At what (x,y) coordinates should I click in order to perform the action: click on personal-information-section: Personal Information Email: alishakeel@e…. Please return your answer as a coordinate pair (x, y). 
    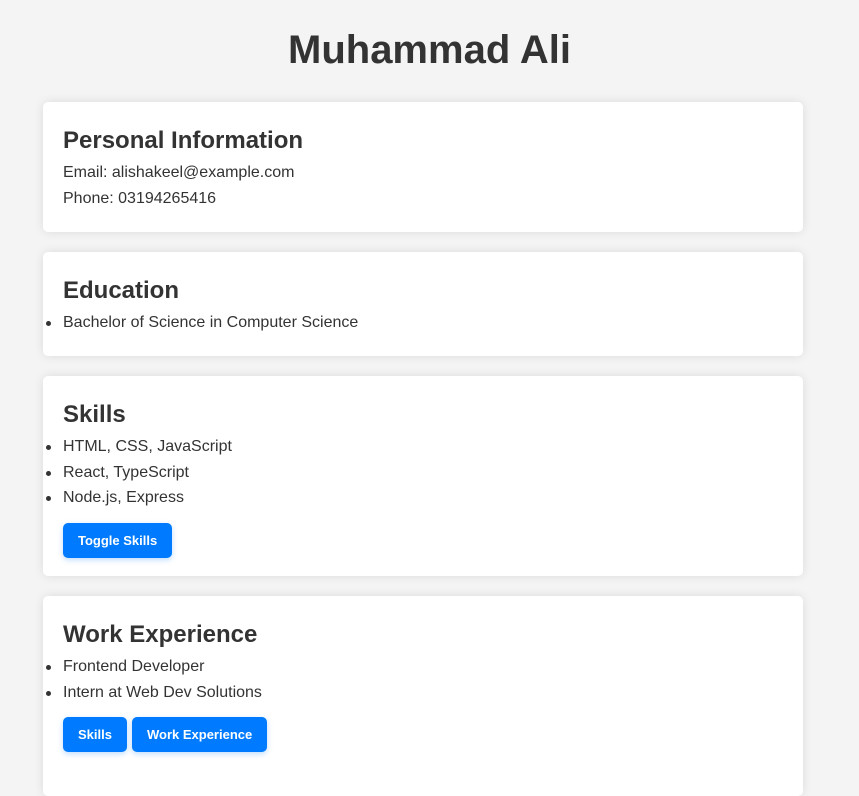
    Looking at the image, I should click on (423, 167).